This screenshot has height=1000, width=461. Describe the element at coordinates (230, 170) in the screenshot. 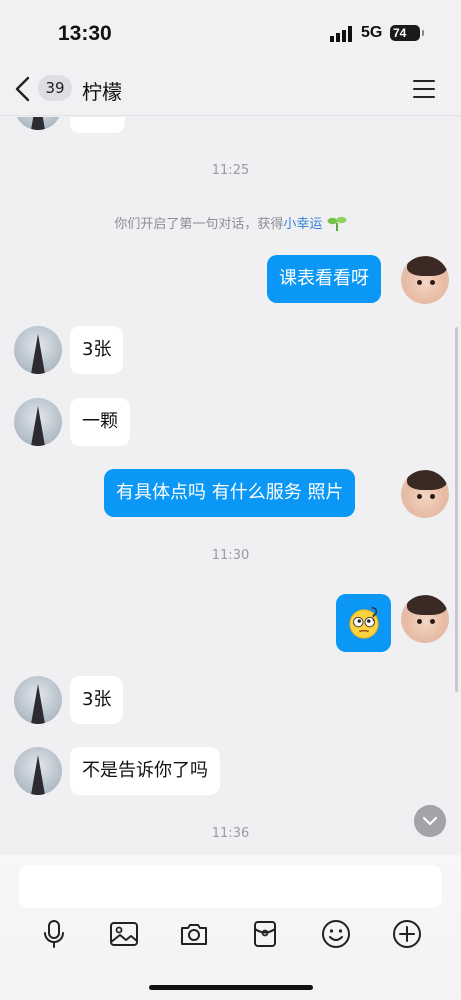

I see `timestamp: 11:25` at that location.